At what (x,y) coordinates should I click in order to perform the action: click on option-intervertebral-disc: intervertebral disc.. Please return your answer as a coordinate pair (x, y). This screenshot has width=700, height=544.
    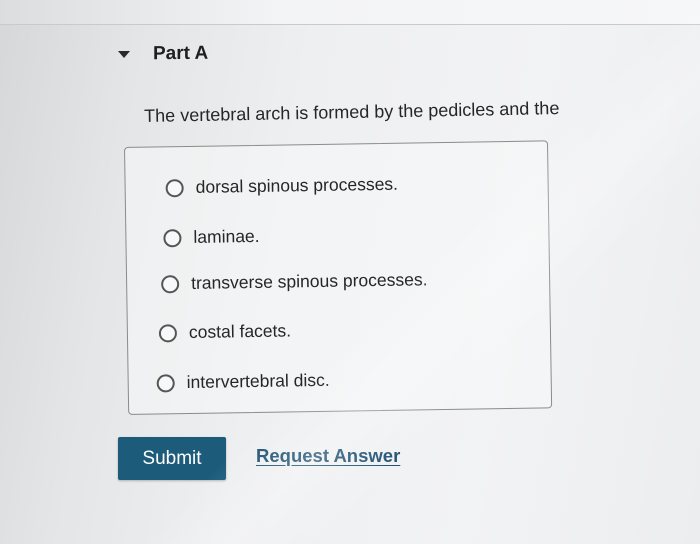
    Looking at the image, I should click on (243, 381).